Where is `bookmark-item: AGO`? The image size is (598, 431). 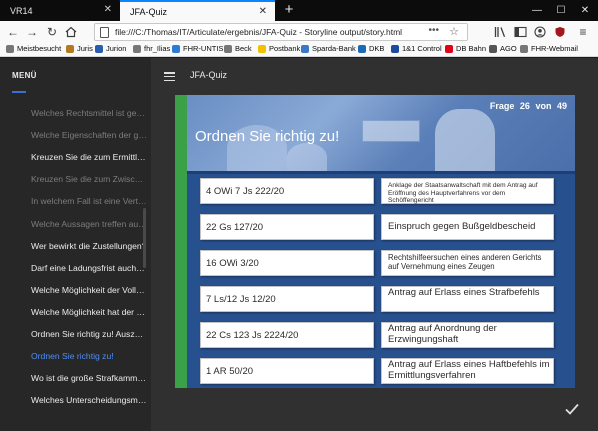
bookmark-item: AGO is located at coordinates (503, 48).